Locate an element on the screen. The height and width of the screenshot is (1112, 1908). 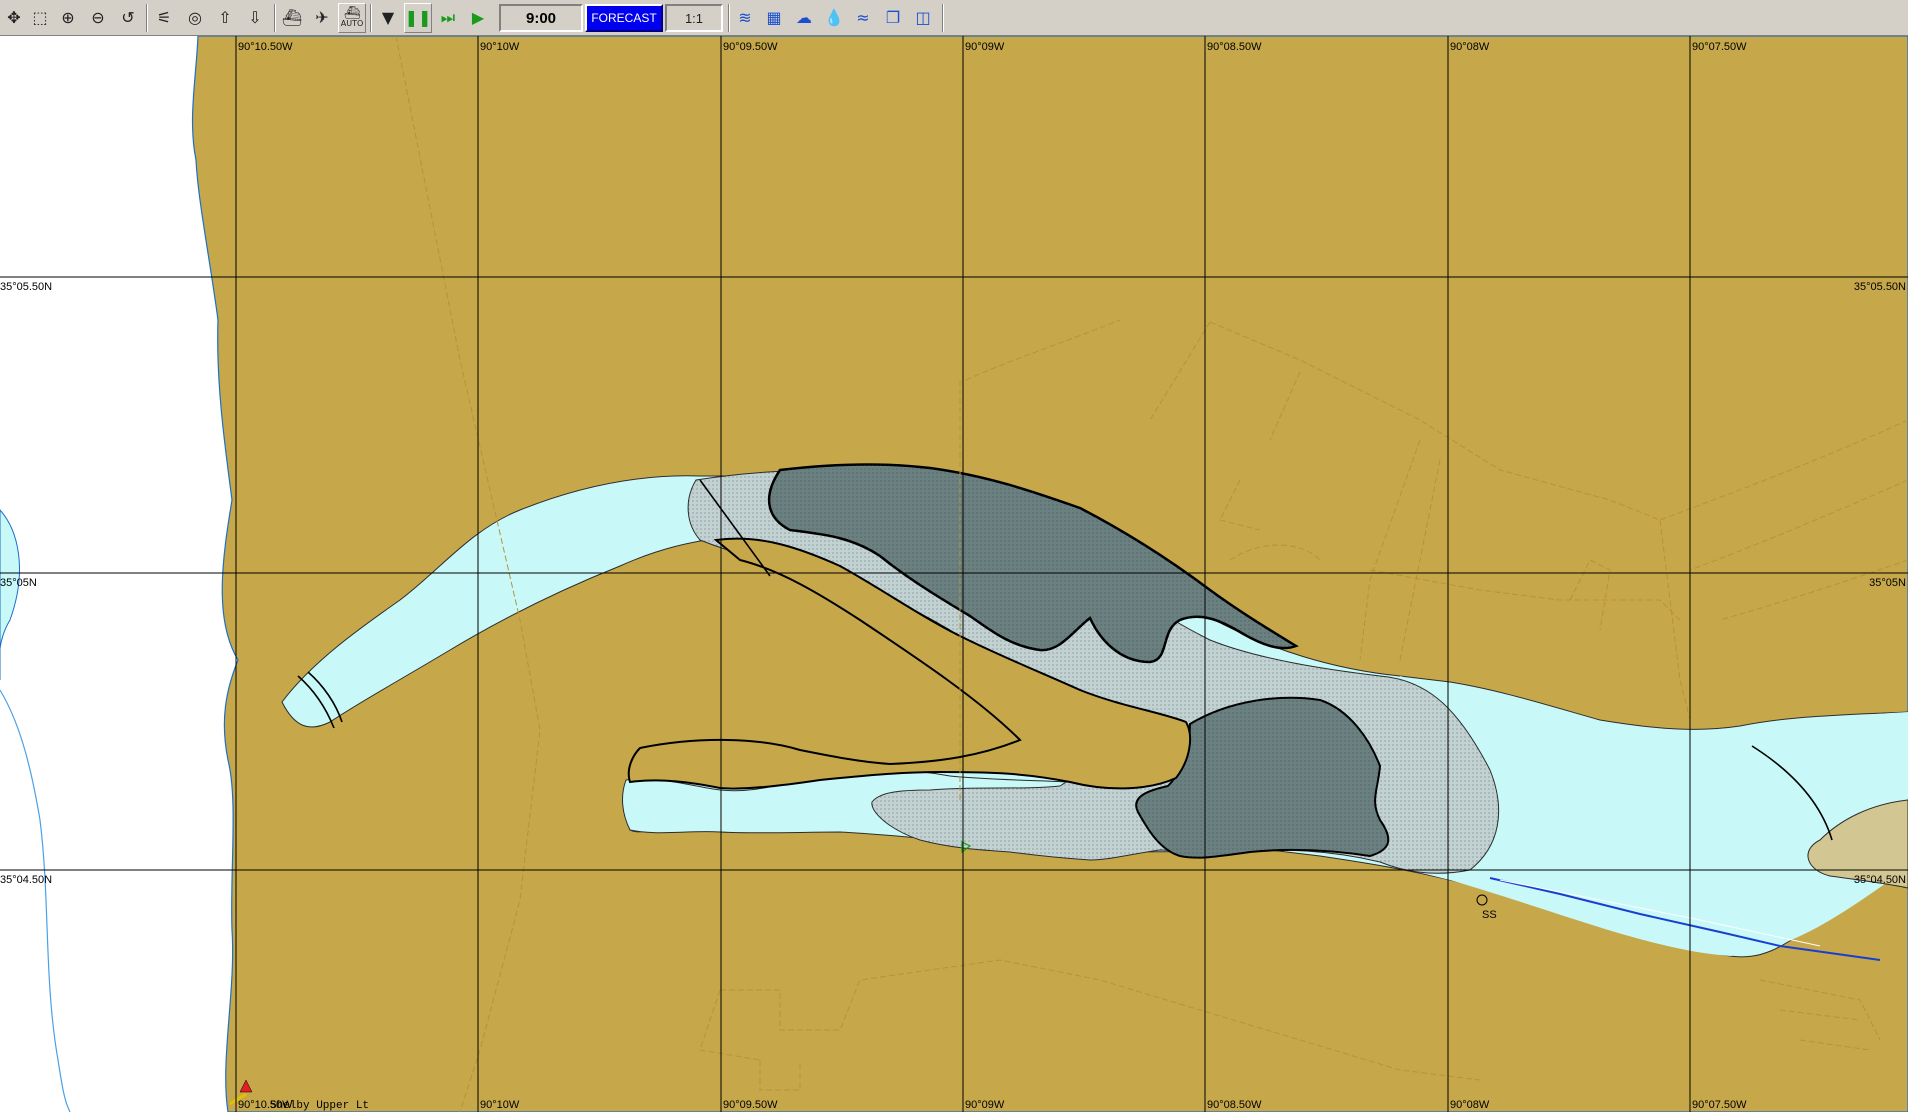
lon-label-top: 90°09.50W is located at coordinates (750, 47).